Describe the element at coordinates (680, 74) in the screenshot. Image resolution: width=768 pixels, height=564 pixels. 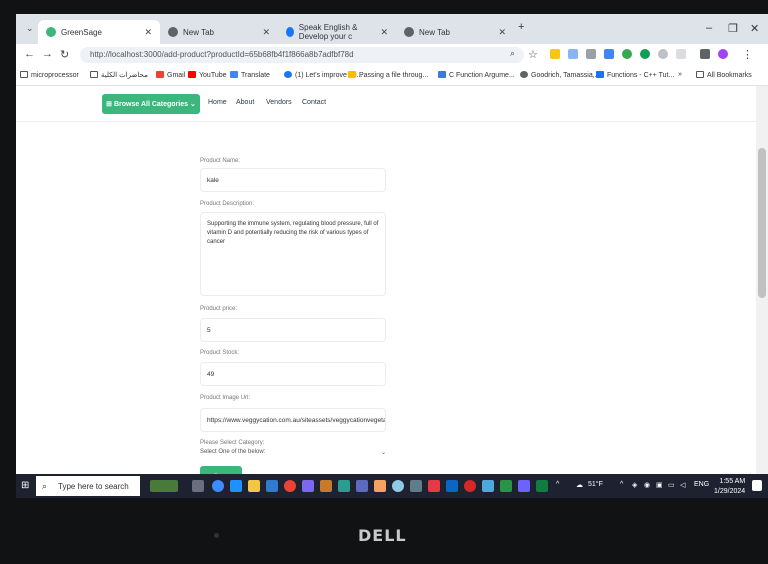
I see `more-bookmarks-icon: »` at that location.